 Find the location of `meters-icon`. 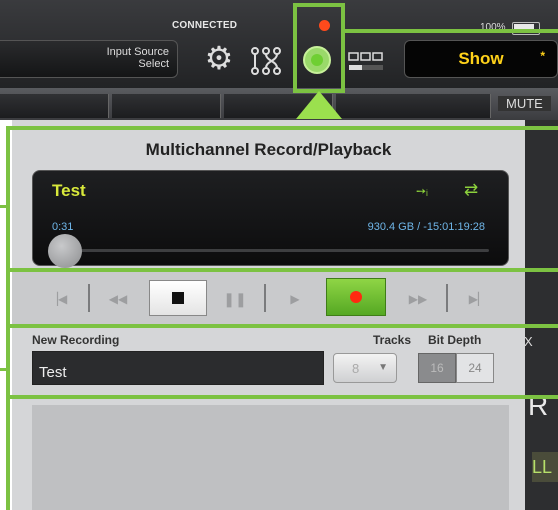

meters-icon is located at coordinates (366, 62).